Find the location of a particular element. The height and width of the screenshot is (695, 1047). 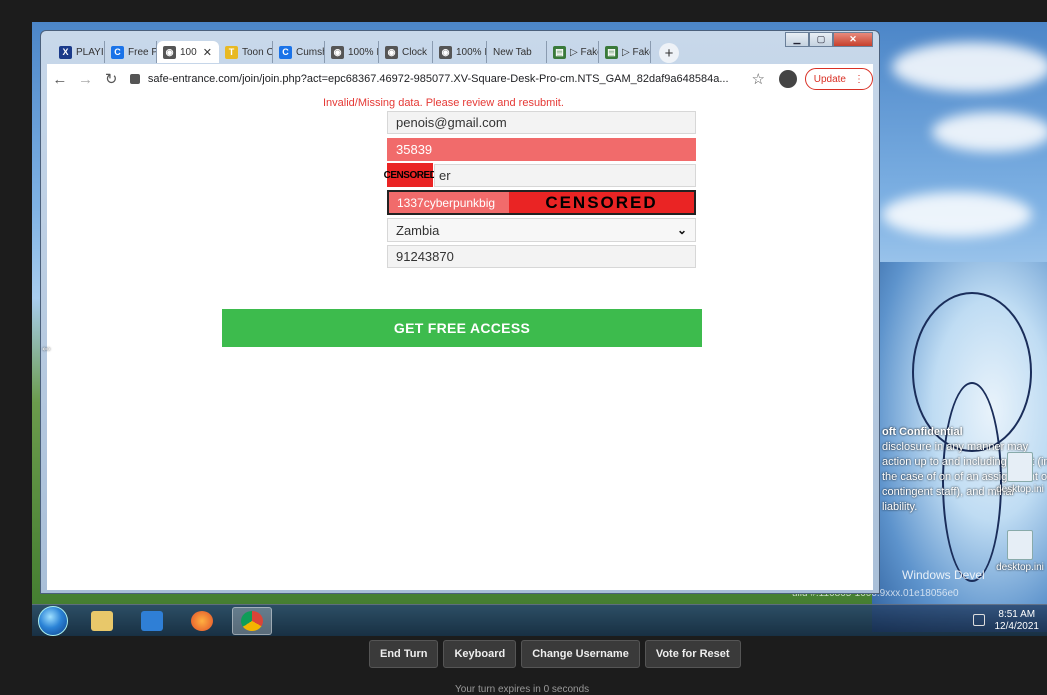

password-text: 1337cyberpunkbig is located at coordinates (446, 202).